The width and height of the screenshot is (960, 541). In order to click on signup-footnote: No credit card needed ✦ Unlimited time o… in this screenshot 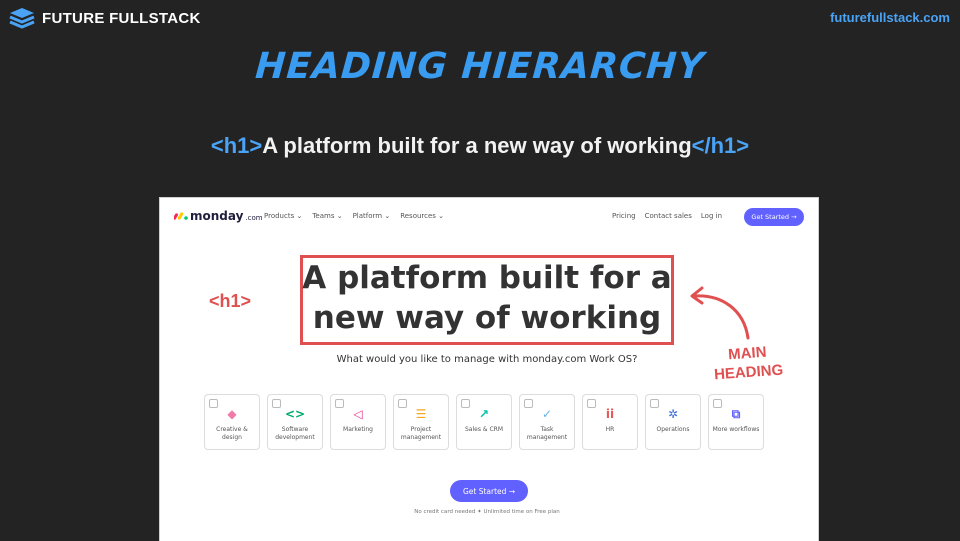, I will do `click(487, 512)`.